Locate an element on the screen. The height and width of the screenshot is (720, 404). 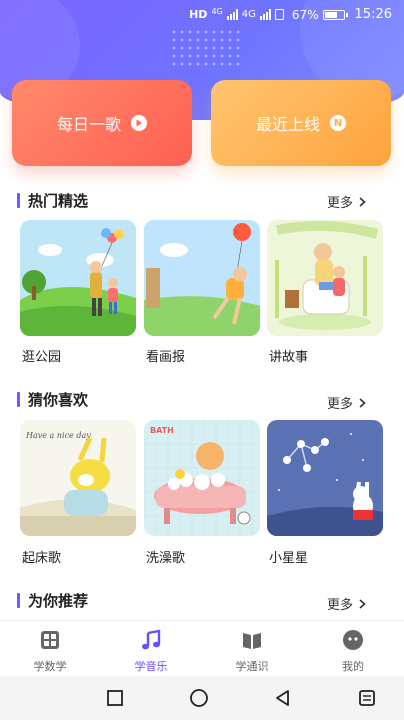
thumb-story is located at coordinates (325, 278).